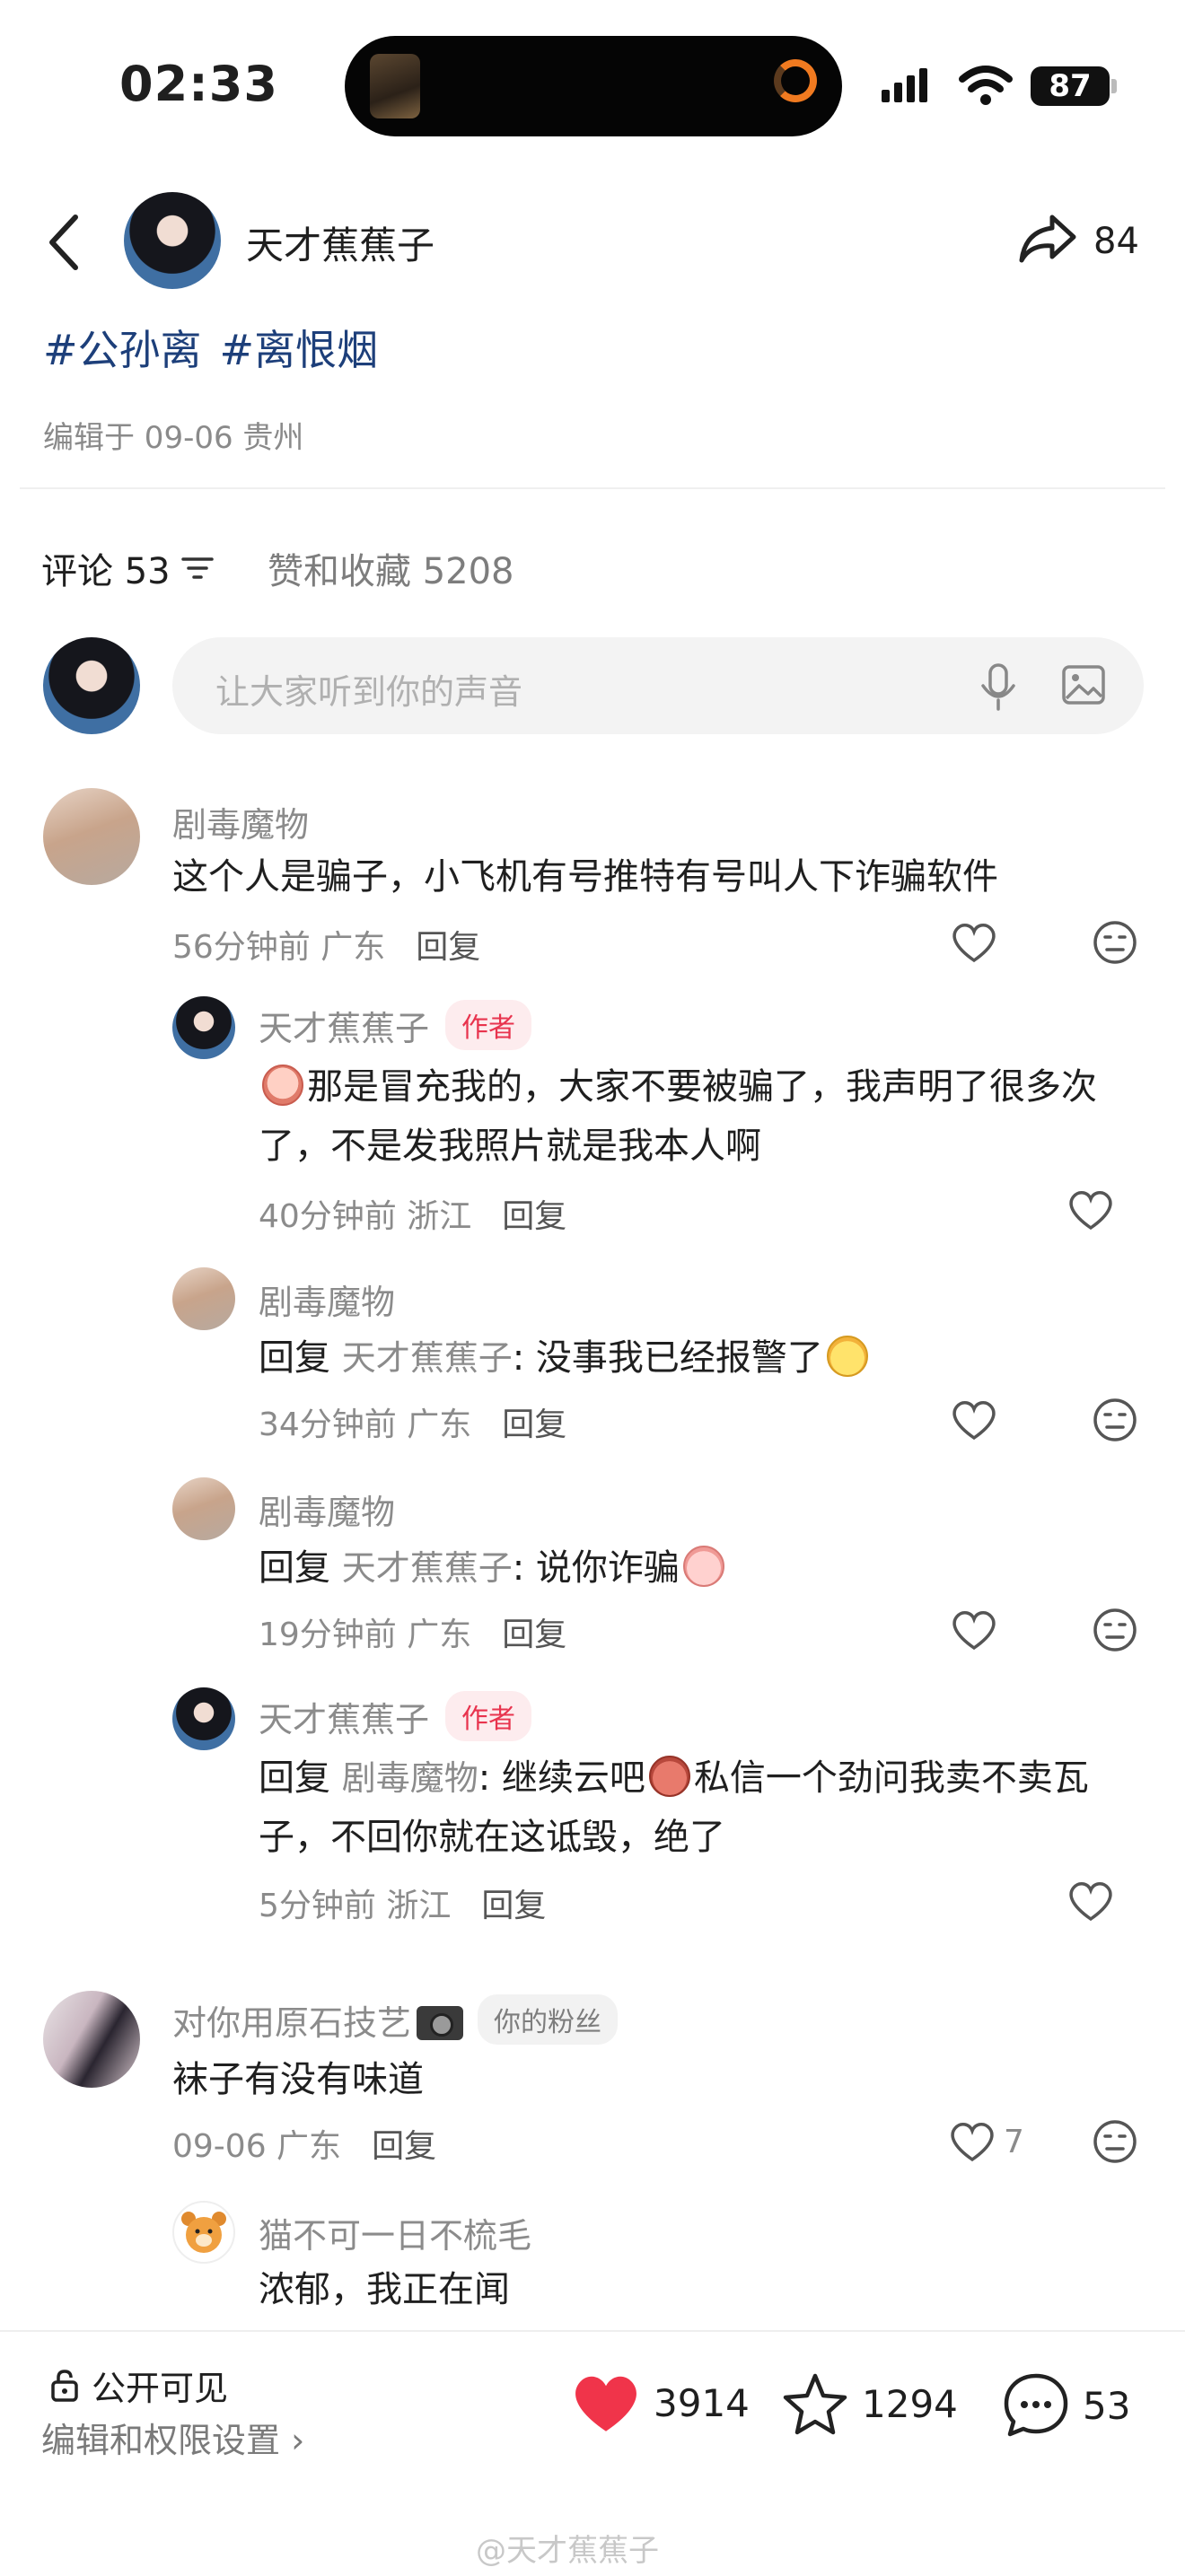 Image resolution: width=1185 pixels, height=2576 pixels. I want to click on fan-badge: 你的粉丝, so click(548, 2019).